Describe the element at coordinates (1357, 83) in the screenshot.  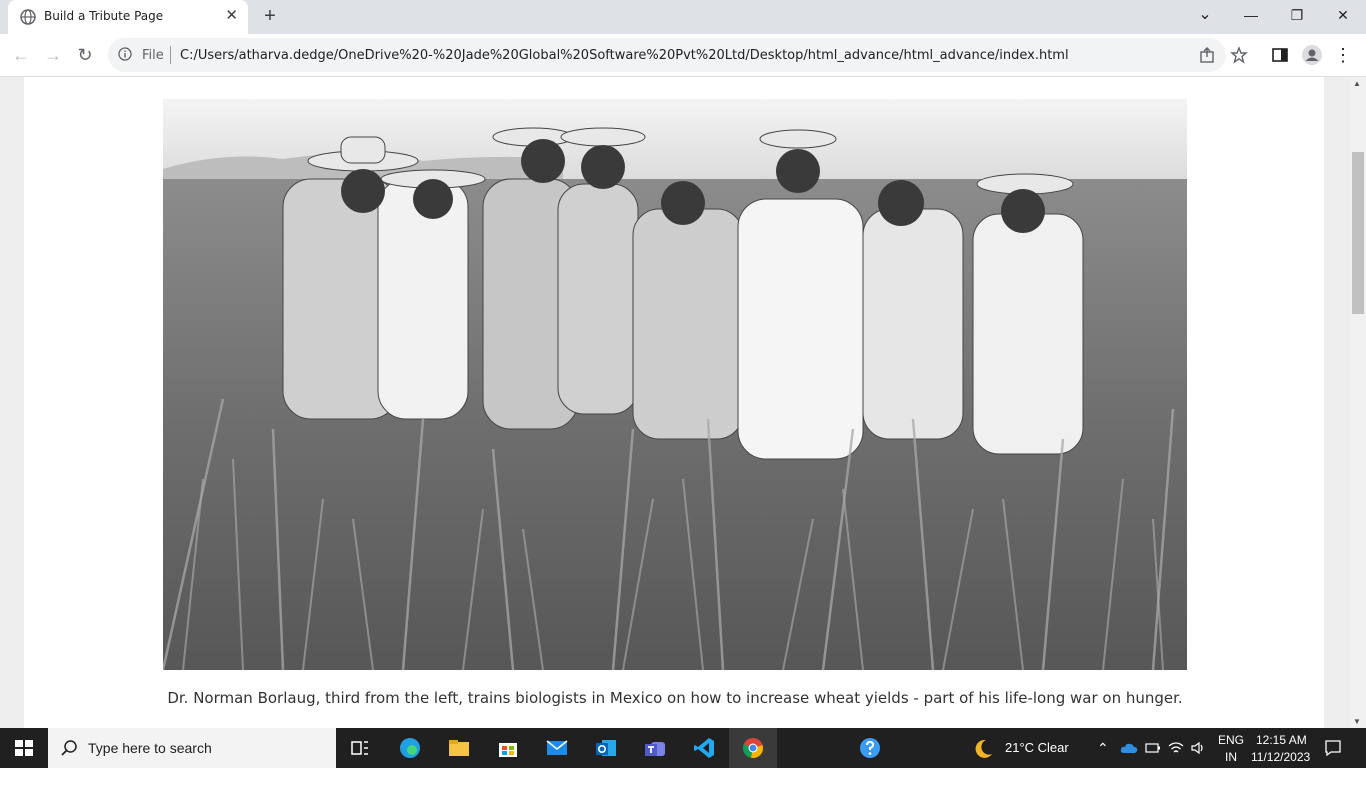
I see `scroll-up-arrow: ▲` at that location.